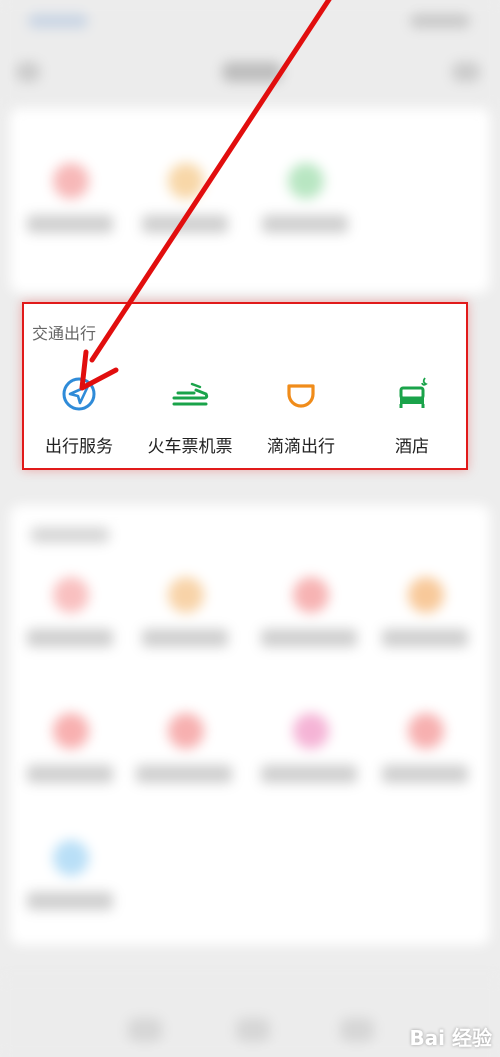 The height and width of the screenshot is (1057, 500). Describe the element at coordinates (252, 72) in the screenshot. I see `page-title-placeholder` at that location.